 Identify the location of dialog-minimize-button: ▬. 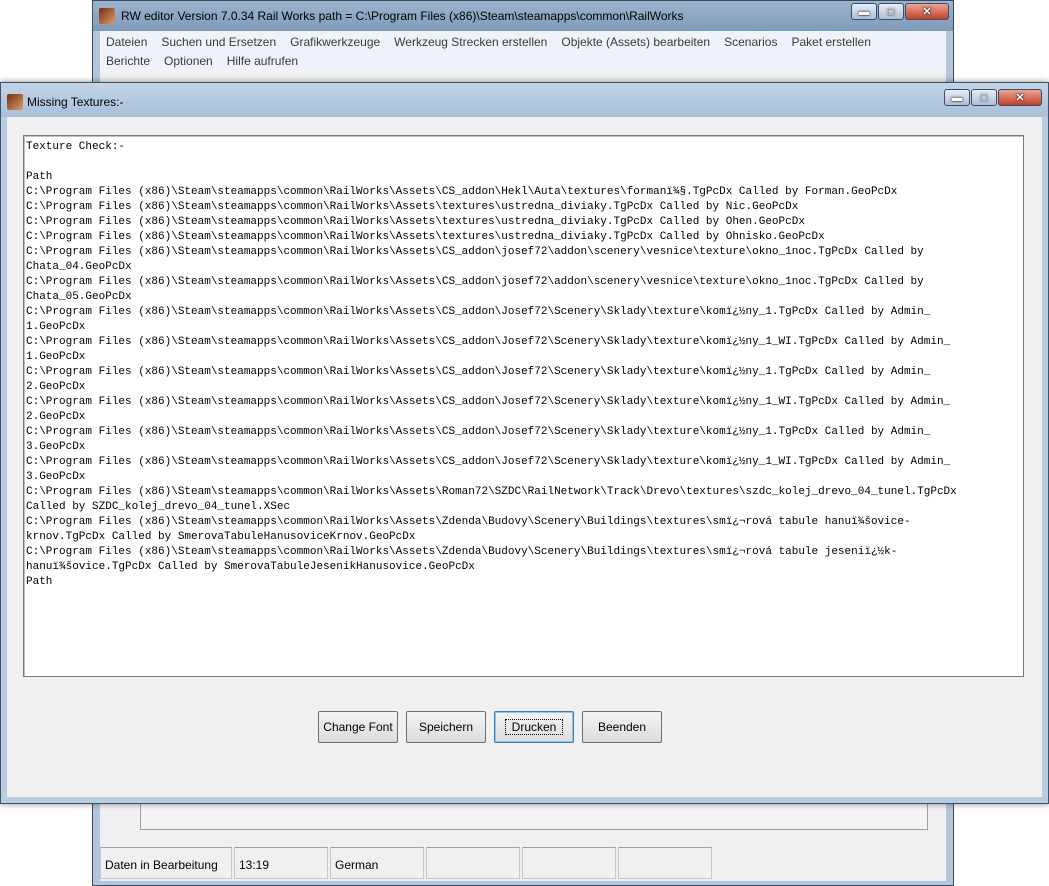
(957, 97).